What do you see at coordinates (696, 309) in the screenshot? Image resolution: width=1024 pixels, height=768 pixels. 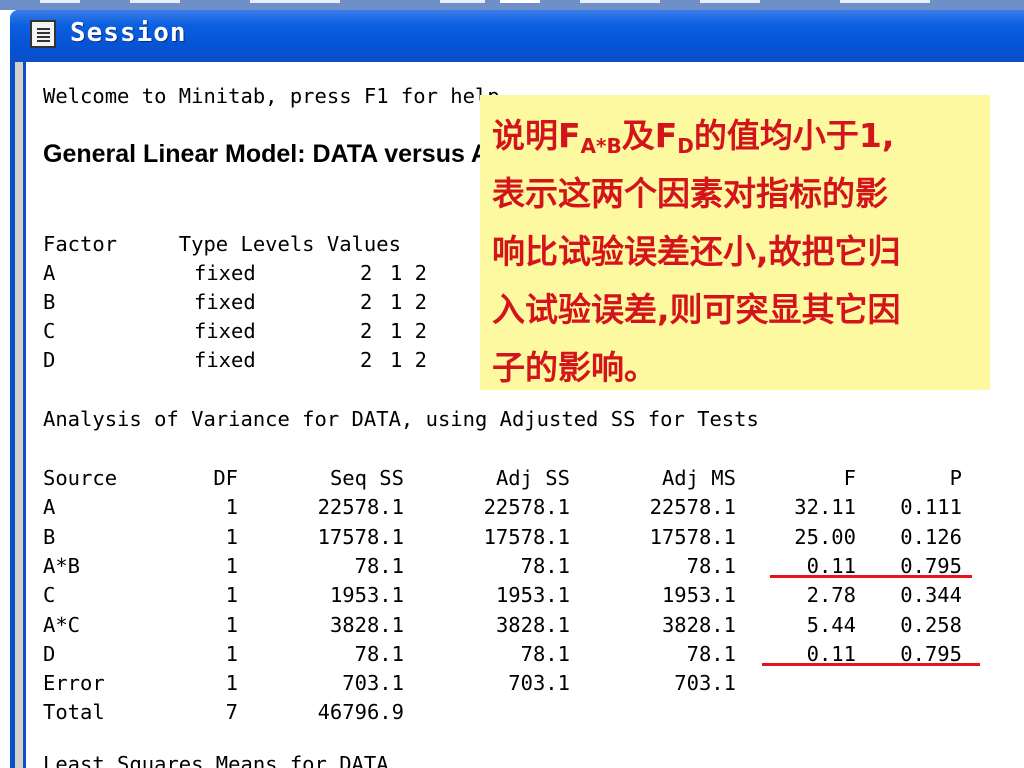 I see `annotation-line-4: 入试验误差,则可突显其它因` at bounding box center [696, 309].